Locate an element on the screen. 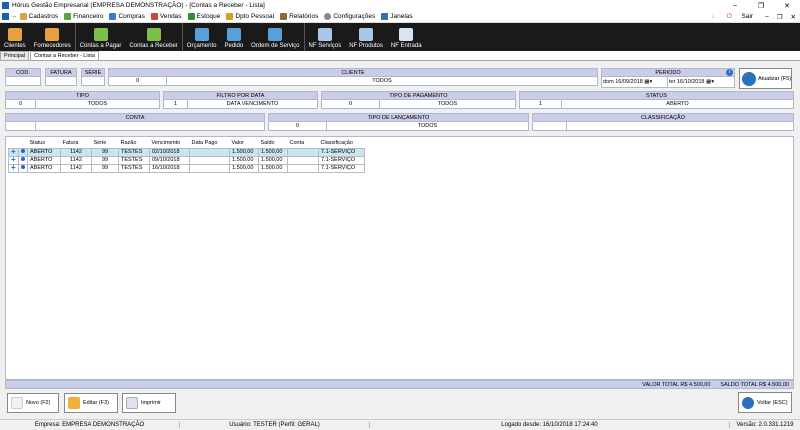  menu-estoque: Estoque is located at coordinates (203, 16).